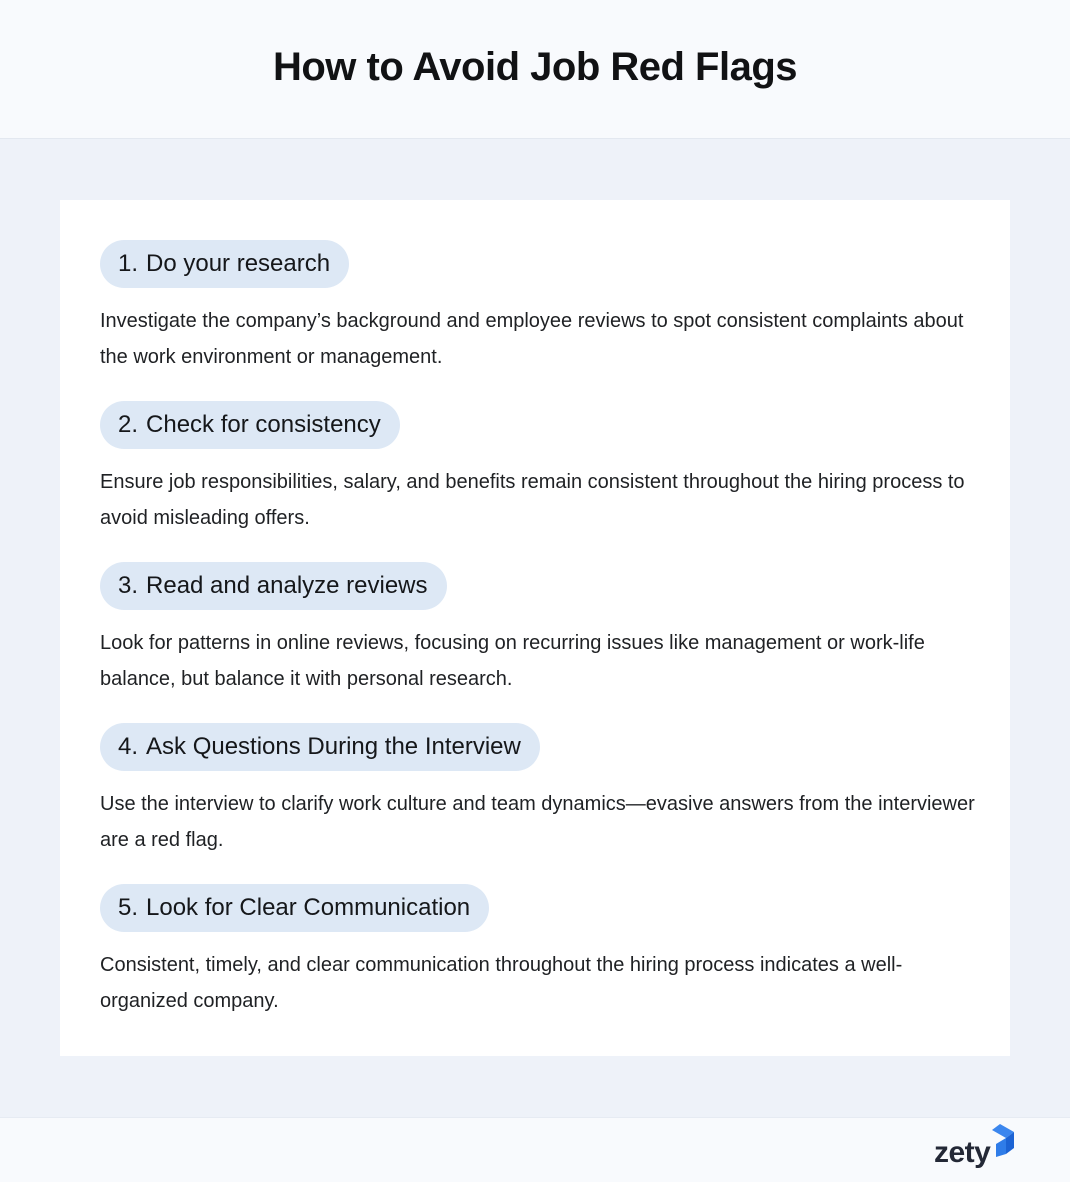 This screenshot has height=1182, width=1070. What do you see at coordinates (308, 907) in the screenshot?
I see `step-title: Look for Clear Communication` at bounding box center [308, 907].